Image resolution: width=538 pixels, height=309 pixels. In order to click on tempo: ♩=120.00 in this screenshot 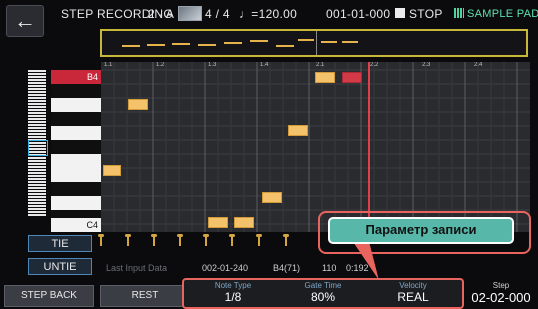, I will do `click(268, 14)`.